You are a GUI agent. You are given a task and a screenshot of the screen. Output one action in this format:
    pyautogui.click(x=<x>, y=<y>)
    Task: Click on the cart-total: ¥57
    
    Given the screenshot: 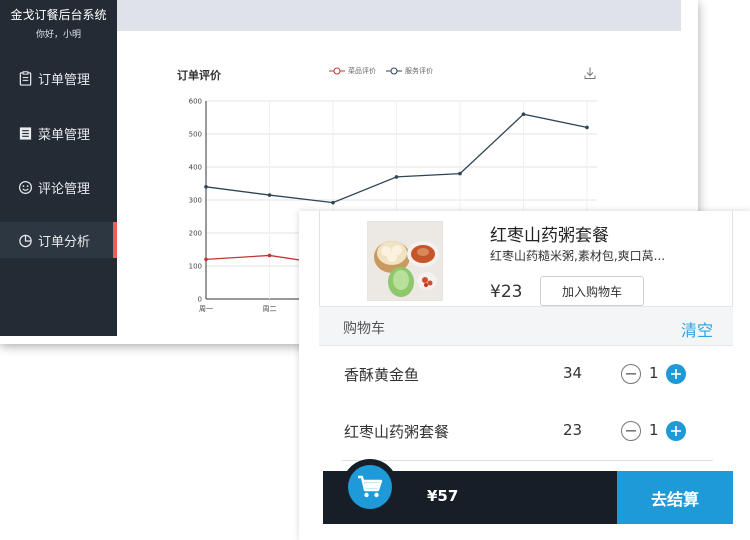 What is the action you would take?
    pyautogui.click(x=443, y=496)
    